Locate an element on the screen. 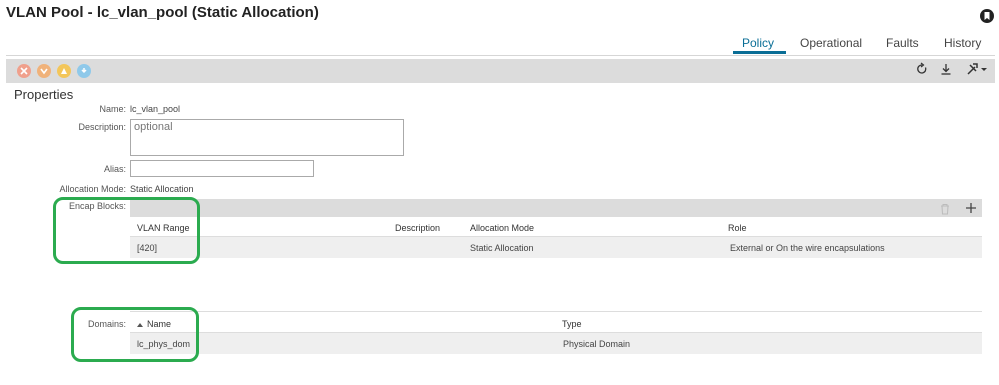  tab-history: History is located at coordinates (962, 43).